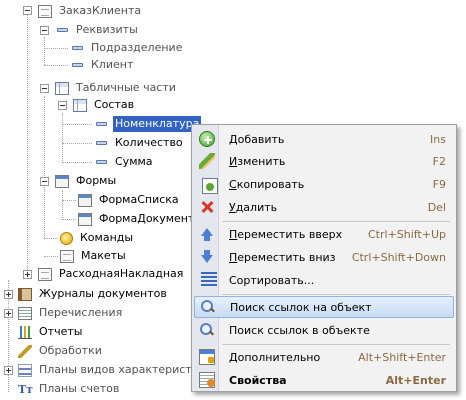  I want to click on tree-node-raskhodnaya-nakladnaya: РасходнаяНакладная, so click(111, 274).